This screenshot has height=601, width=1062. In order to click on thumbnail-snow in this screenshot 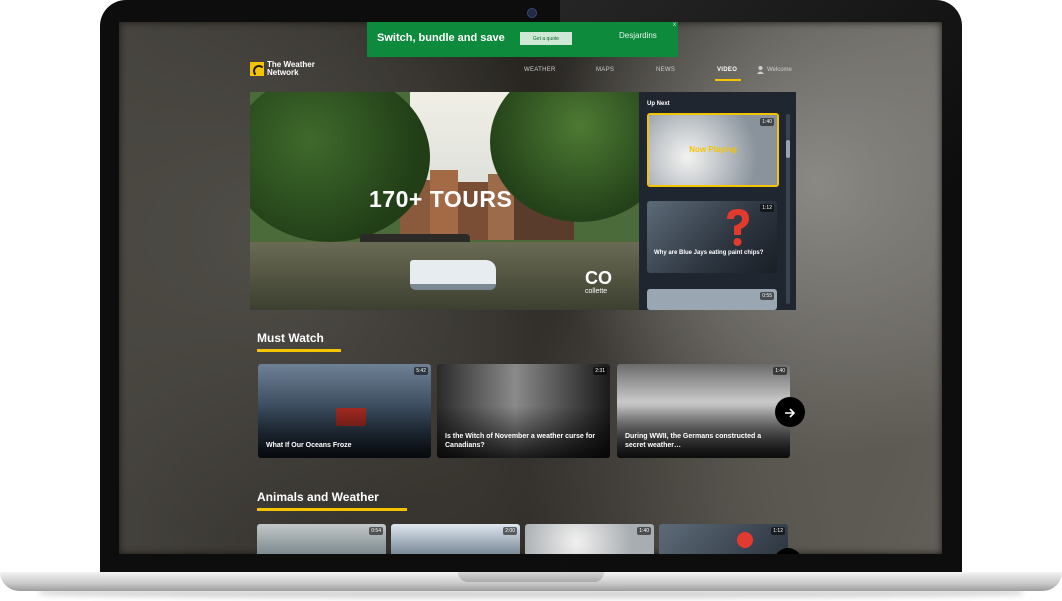, I will do `click(455, 539)`.